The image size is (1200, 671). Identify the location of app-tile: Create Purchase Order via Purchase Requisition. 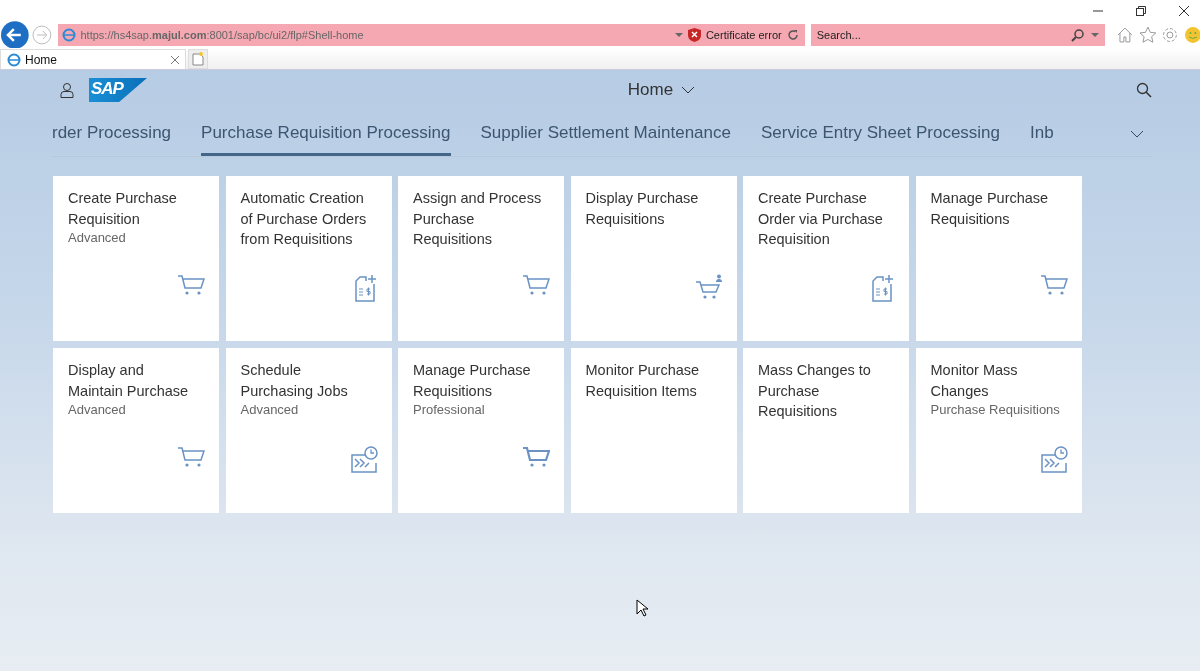
(826, 258).